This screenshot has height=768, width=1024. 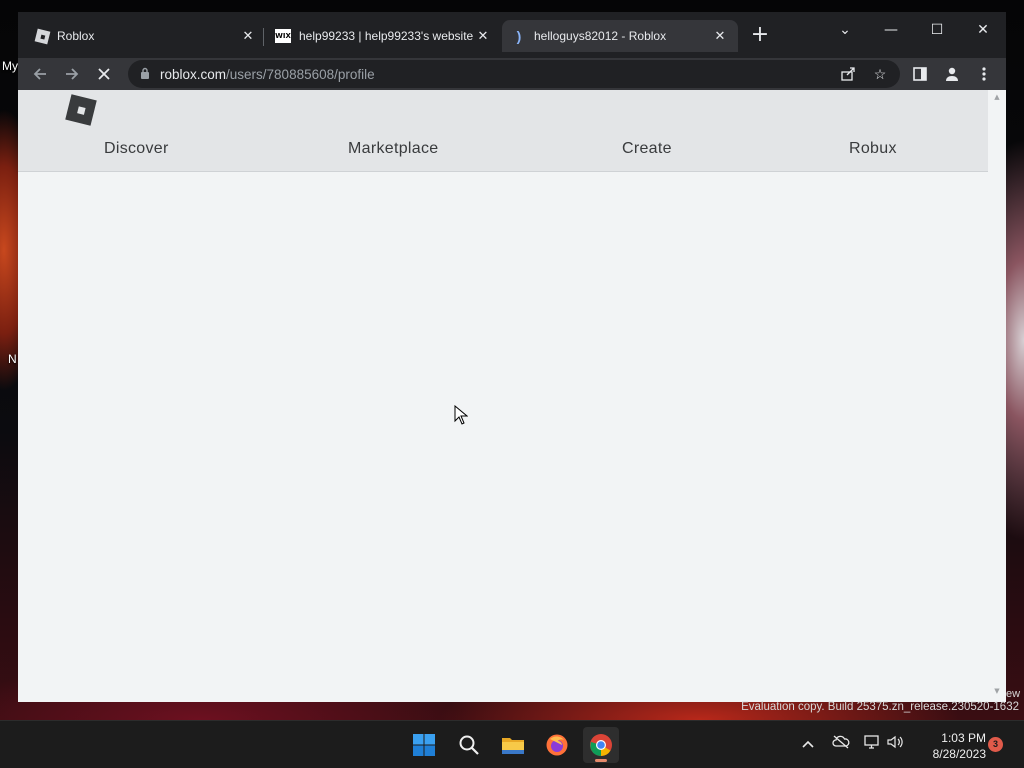 I want to click on firefox-icon, so click(x=557, y=745).